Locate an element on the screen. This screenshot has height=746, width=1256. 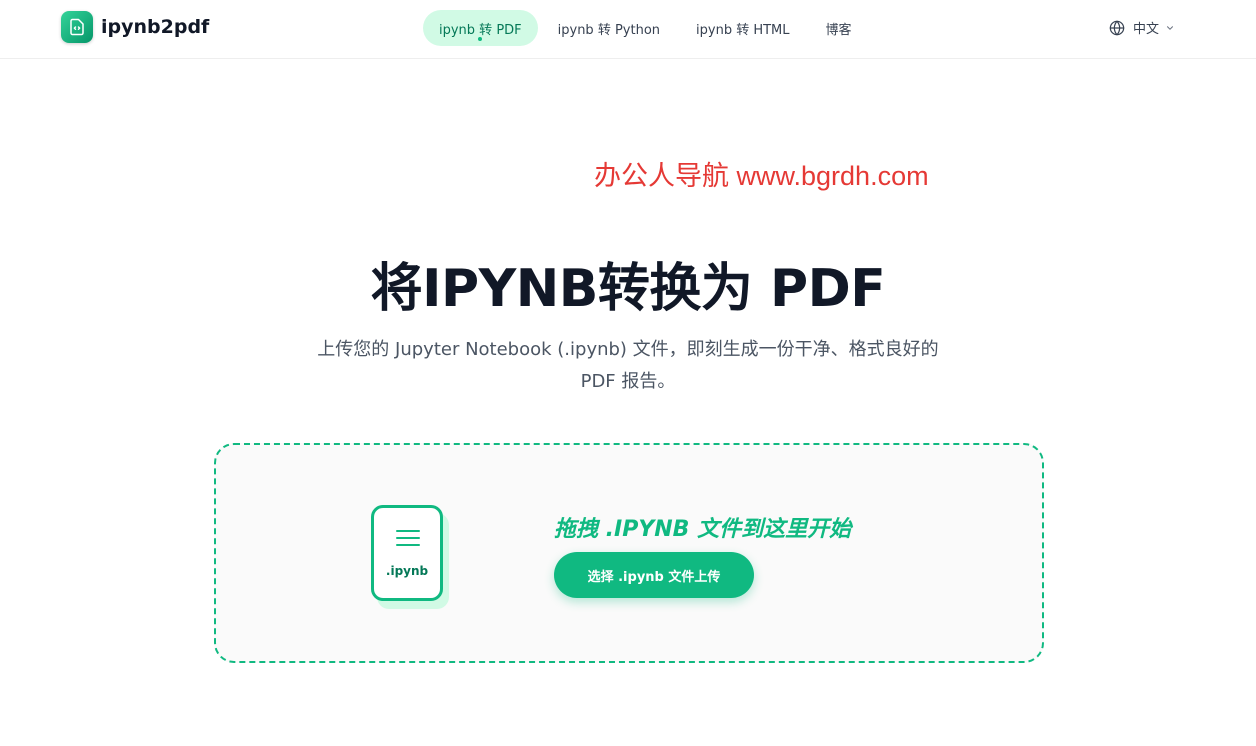
file-extension-label: .ipynb is located at coordinates (407, 571).